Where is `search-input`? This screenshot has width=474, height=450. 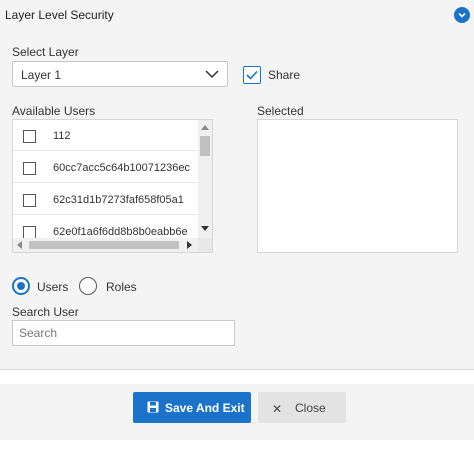
search-input is located at coordinates (123, 333).